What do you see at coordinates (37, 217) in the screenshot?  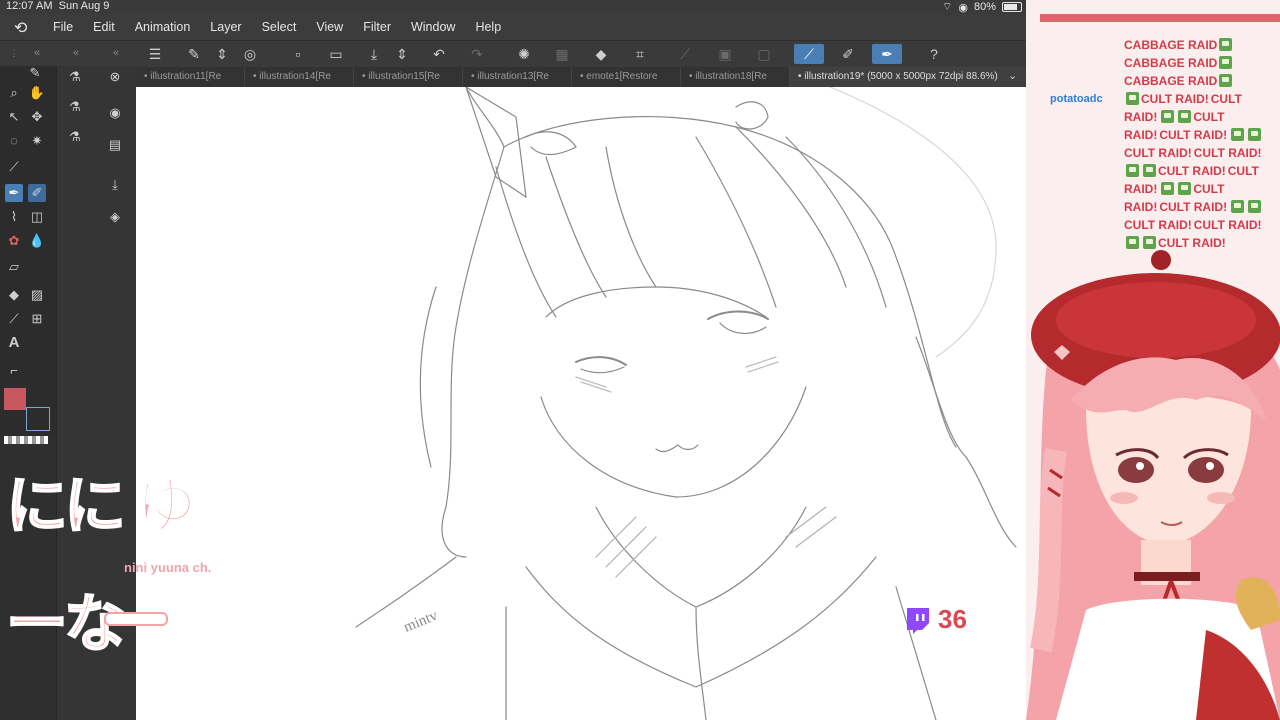 I see `airbrush-icon: ◫` at bounding box center [37, 217].